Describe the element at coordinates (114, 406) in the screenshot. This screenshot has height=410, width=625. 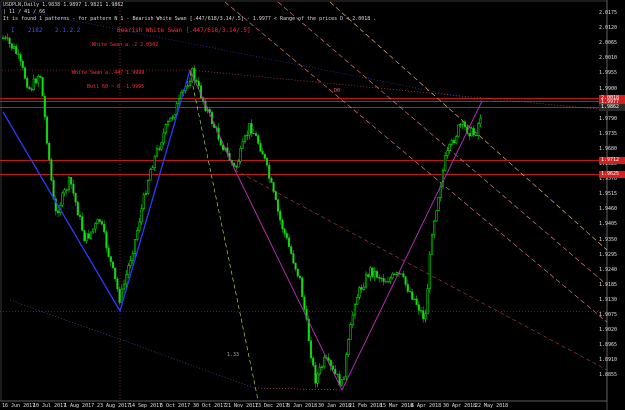
I see `date-tick-label: 23 Aug 2017` at that location.